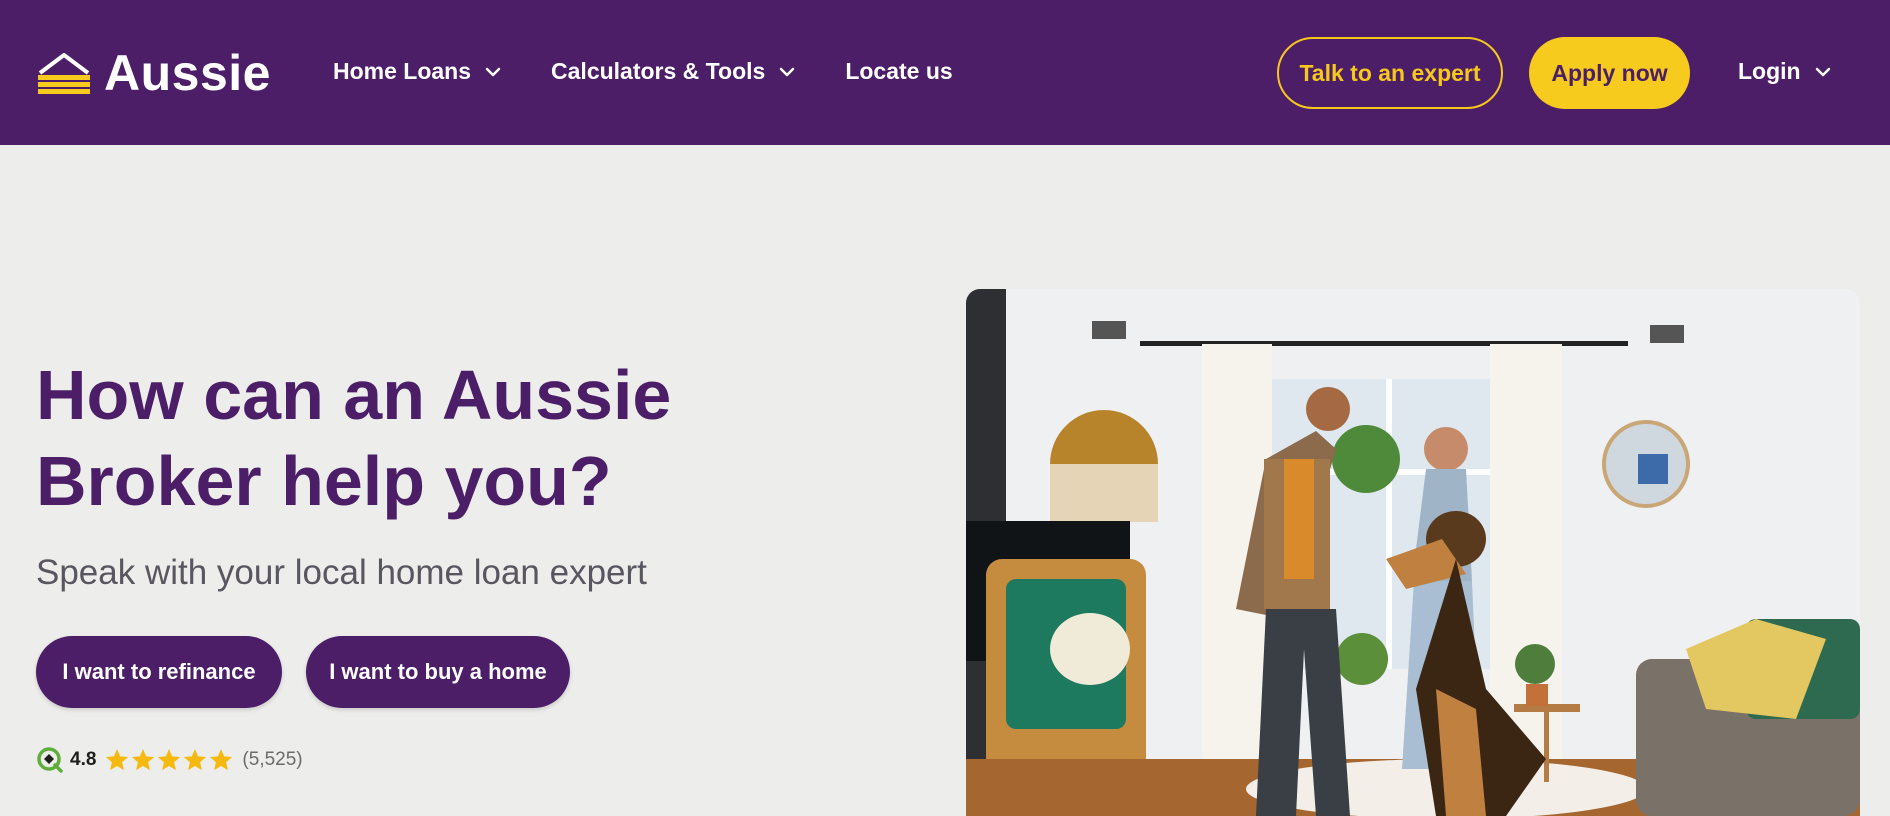 The width and height of the screenshot is (1890, 816). Describe the element at coordinates (50, 760) in the screenshot. I see `productreview-icon` at that location.